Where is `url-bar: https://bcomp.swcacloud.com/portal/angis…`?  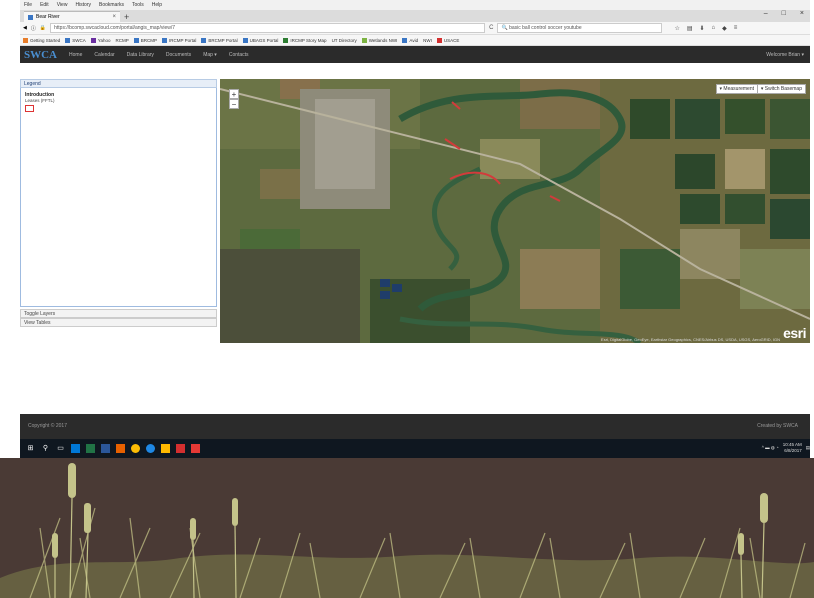
url-bar: https://bcomp.swcacloud.com/portal/angis… is located at coordinates (268, 28).